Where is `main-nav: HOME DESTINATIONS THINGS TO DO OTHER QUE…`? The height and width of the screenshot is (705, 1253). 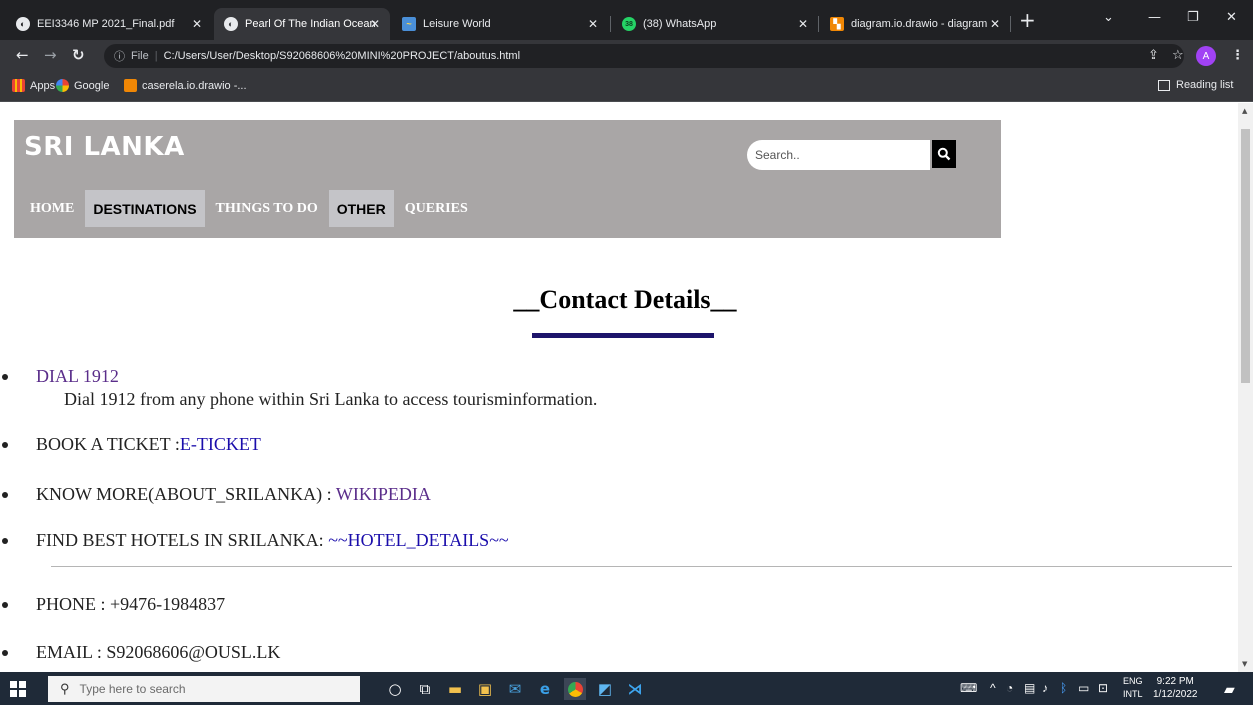 main-nav: HOME DESTINATIONS THINGS TO DO OTHER QUE… is located at coordinates (250, 208).